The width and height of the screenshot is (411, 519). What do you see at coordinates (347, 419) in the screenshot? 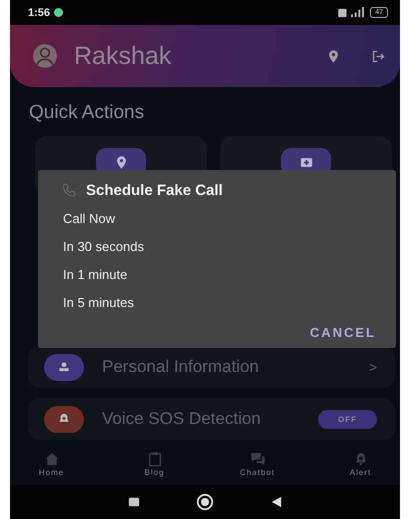
I see `toggle-switch: OFF` at bounding box center [347, 419].